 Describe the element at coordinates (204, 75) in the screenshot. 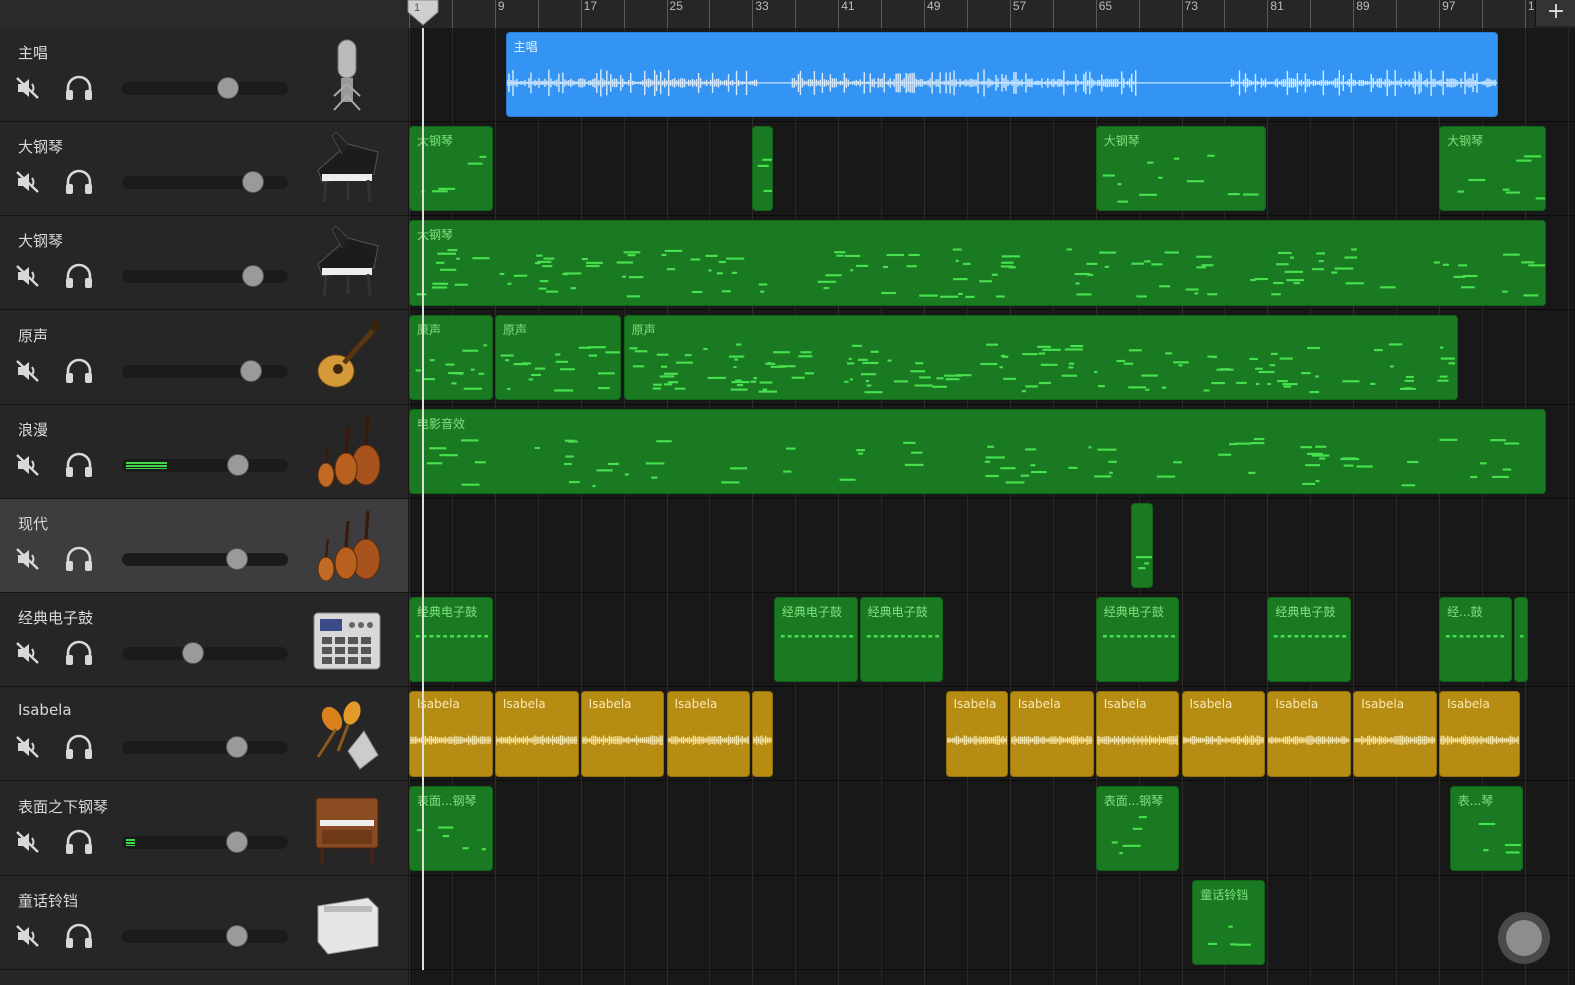

I see `track-header: 主唱` at that location.